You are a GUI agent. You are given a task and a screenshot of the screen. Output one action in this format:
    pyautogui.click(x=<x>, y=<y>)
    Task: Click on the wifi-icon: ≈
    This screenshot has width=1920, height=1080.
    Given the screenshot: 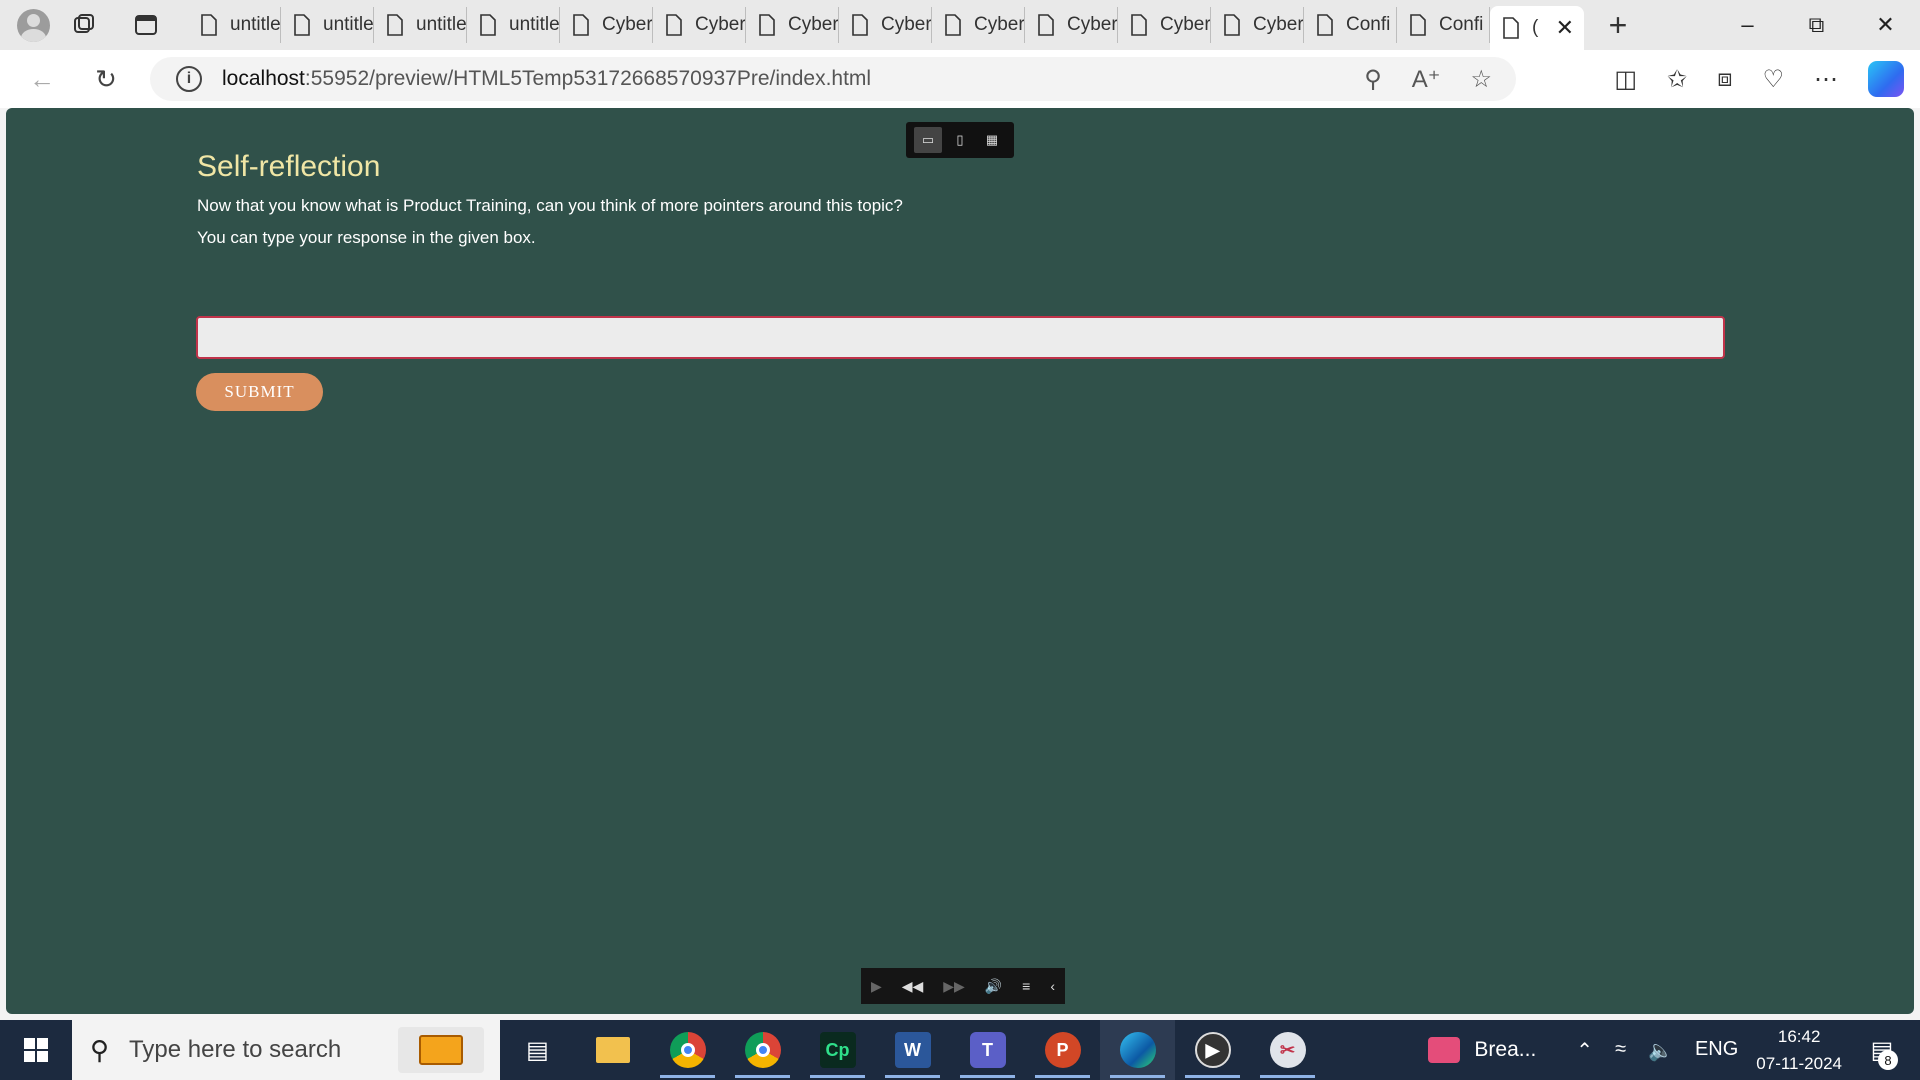 What is the action you would take?
    pyautogui.click(x=1620, y=1050)
    